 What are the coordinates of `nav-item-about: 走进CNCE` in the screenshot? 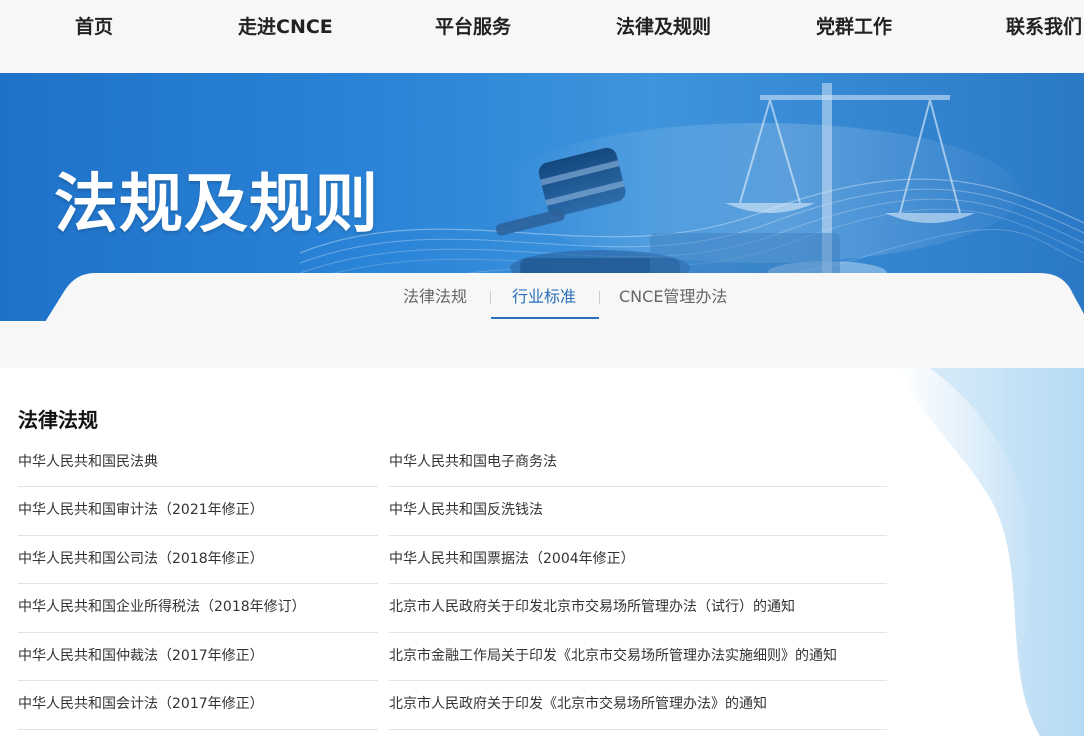 It's located at (285, 27).